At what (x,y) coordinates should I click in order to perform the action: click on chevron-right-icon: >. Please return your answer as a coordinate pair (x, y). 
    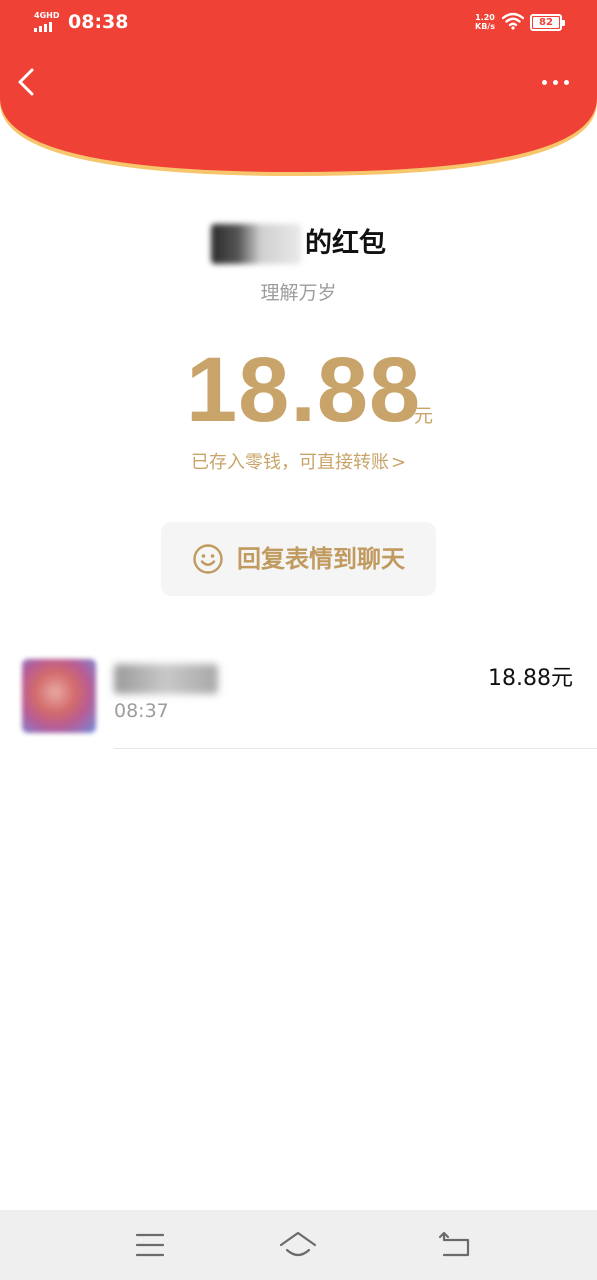
    Looking at the image, I should click on (398, 462).